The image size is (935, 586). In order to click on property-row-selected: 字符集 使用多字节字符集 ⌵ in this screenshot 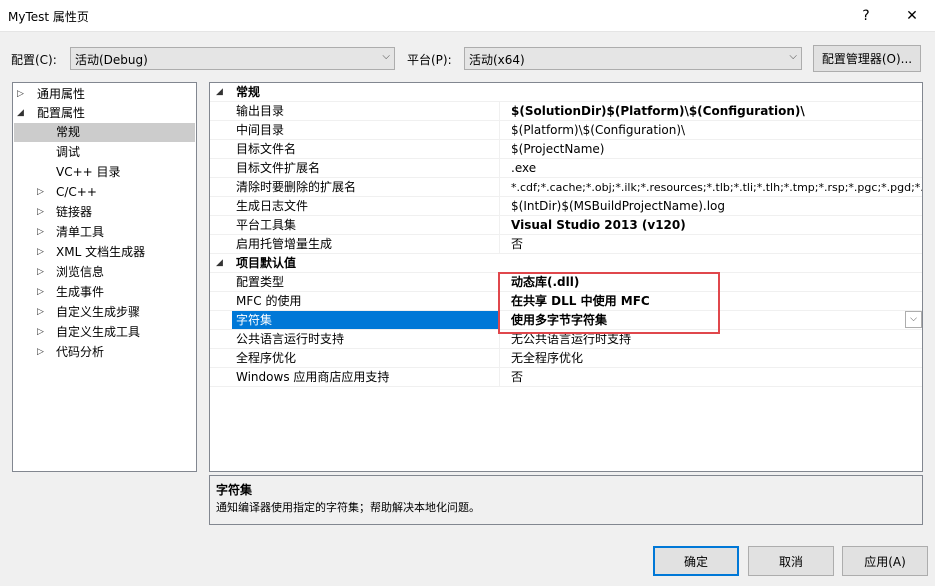, I will do `click(566, 320)`.